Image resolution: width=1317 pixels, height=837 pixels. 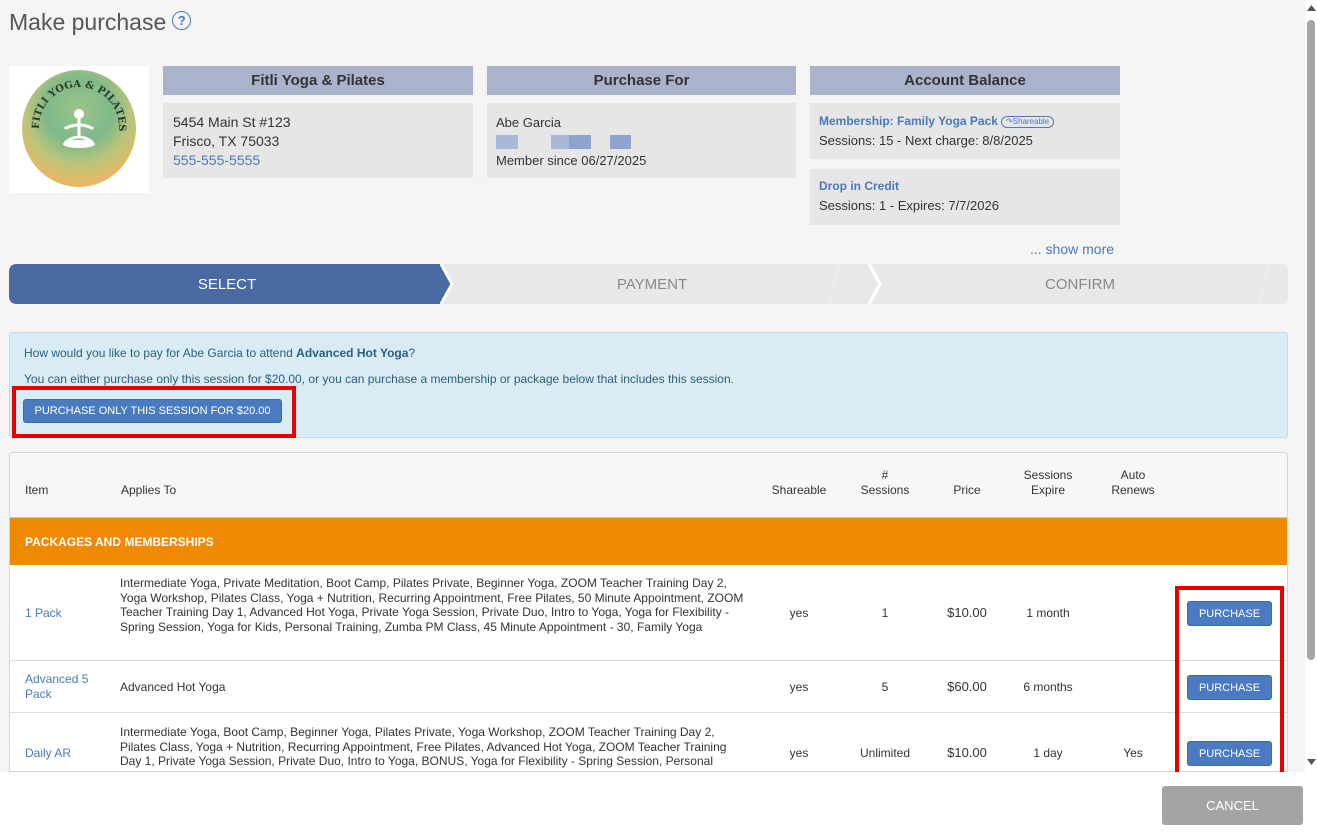 I want to click on section-packages-memberships: PACKAGES AND MEMBERSHIPS, so click(x=648, y=541).